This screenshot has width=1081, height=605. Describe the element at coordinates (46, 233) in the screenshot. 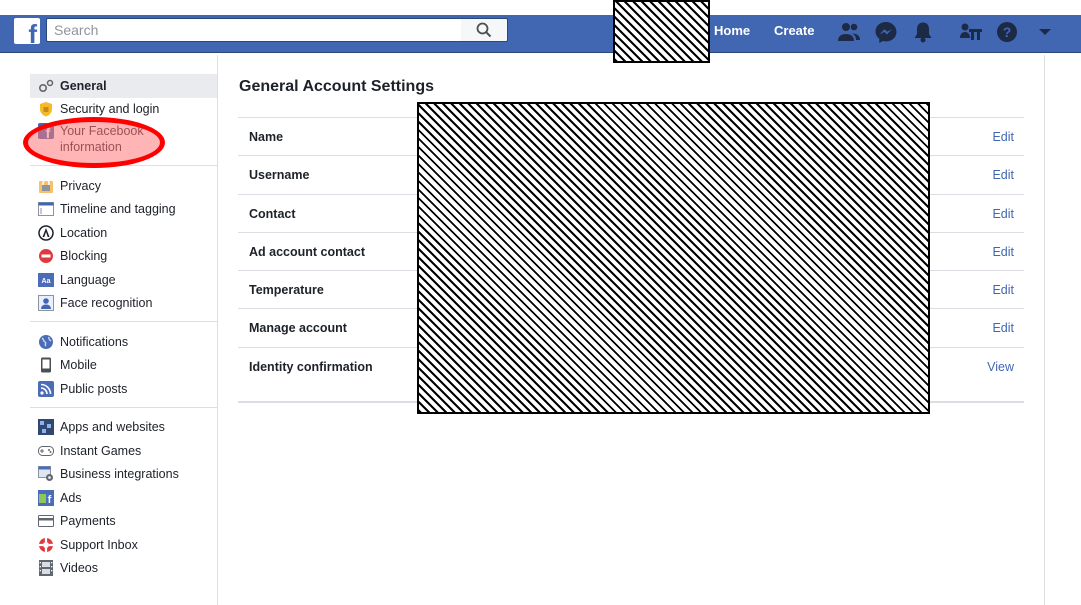

I see `location-icon` at that location.